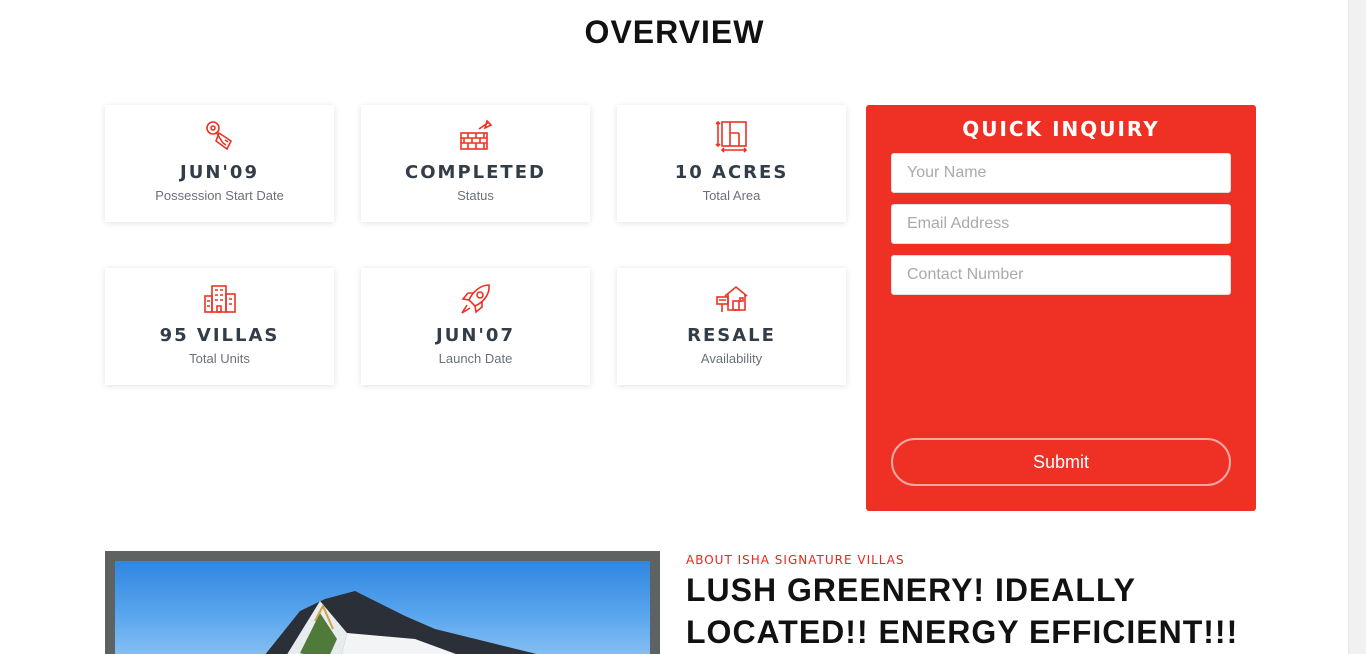 This screenshot has height=654, width=1366. I want to click on card-value: JUN'09, so click(219, 172).